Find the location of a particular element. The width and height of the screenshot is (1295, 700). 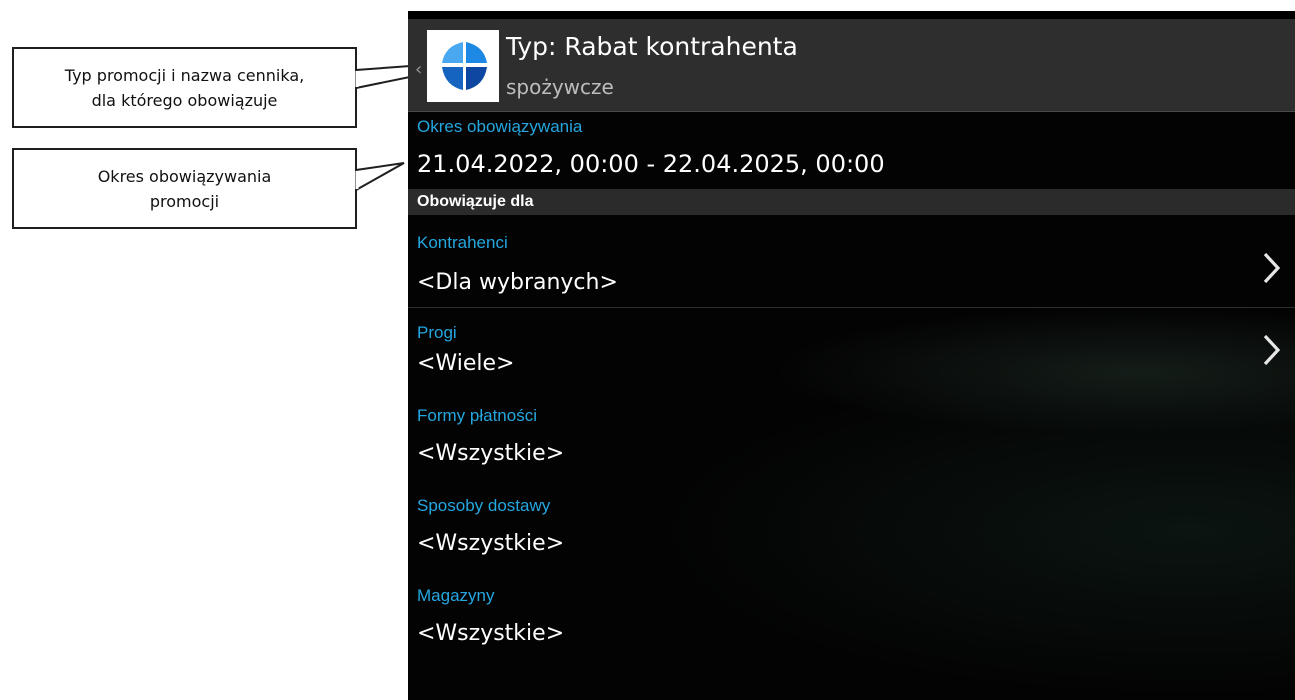

row-contractors: Kontrahenci <Dla wybranych> is located at coordinates (851, 261).